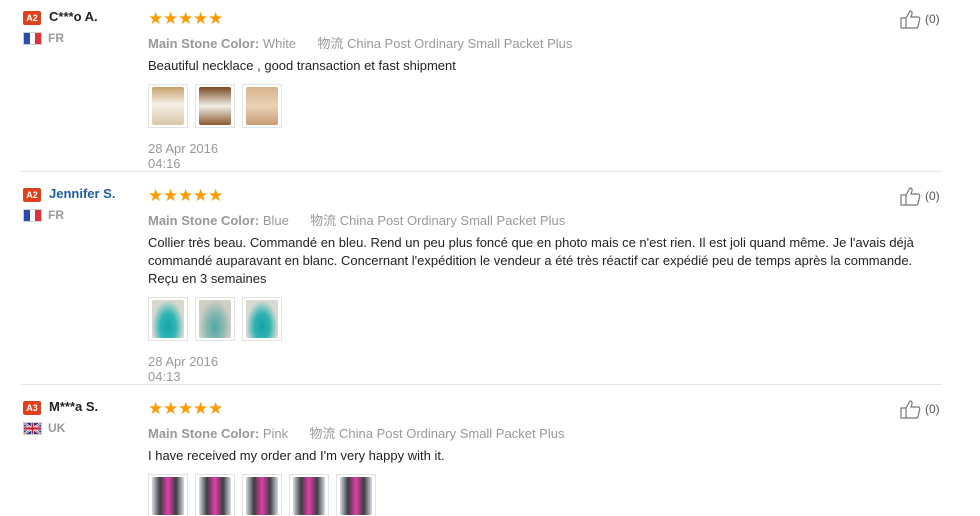 The width and height of the screenshot is (980, 516). I want to click on main-stone-value: Pink, so click(275, 433).